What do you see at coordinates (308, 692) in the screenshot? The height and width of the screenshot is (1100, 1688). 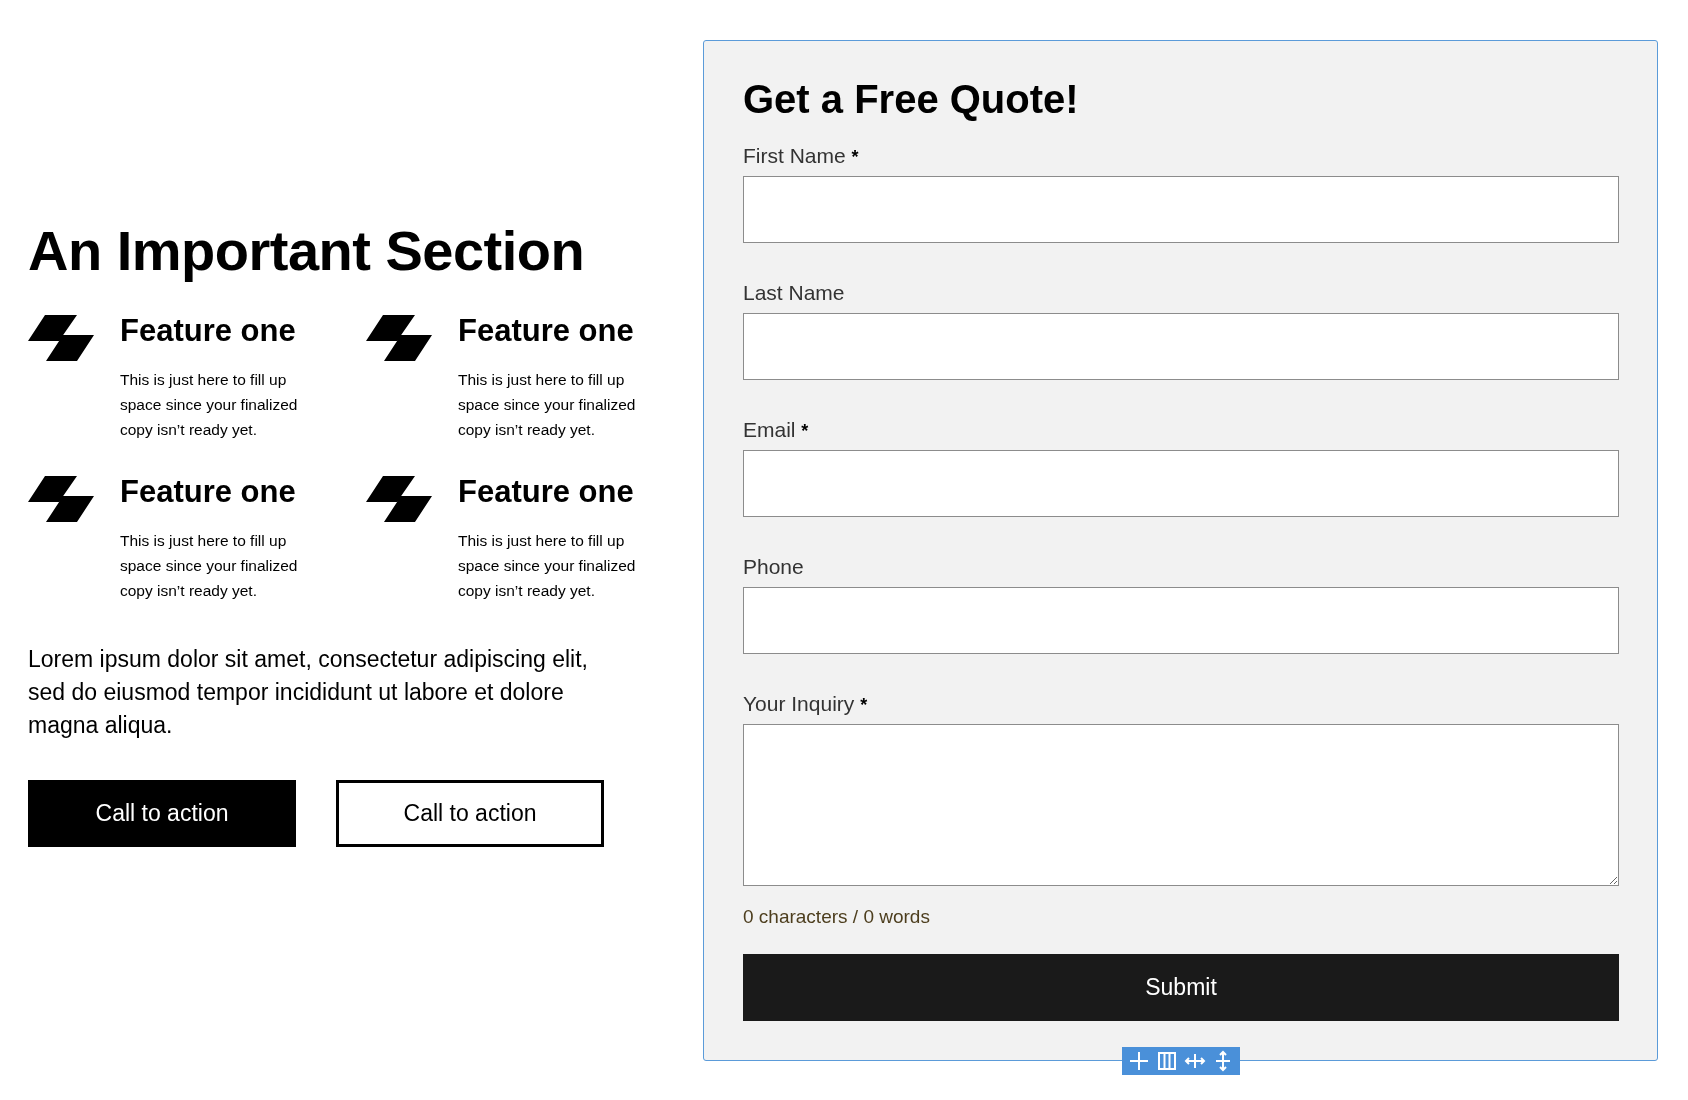 I see `body-paragraph: Lorem ipsum dolor sit amet, consectetur adipiscing elit, sed do eiusmod tempor incididunt ut labore et dolore magna aliqua.` at bounding box center [308, 692].